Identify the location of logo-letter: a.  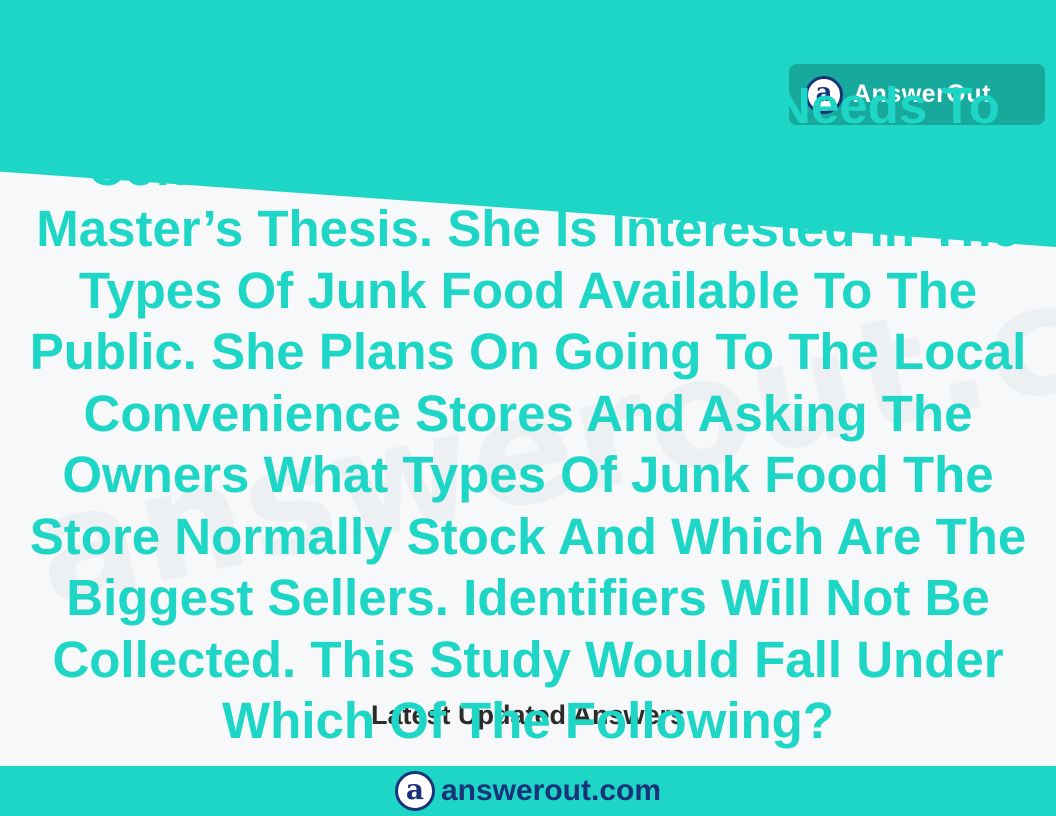
(415, 789).